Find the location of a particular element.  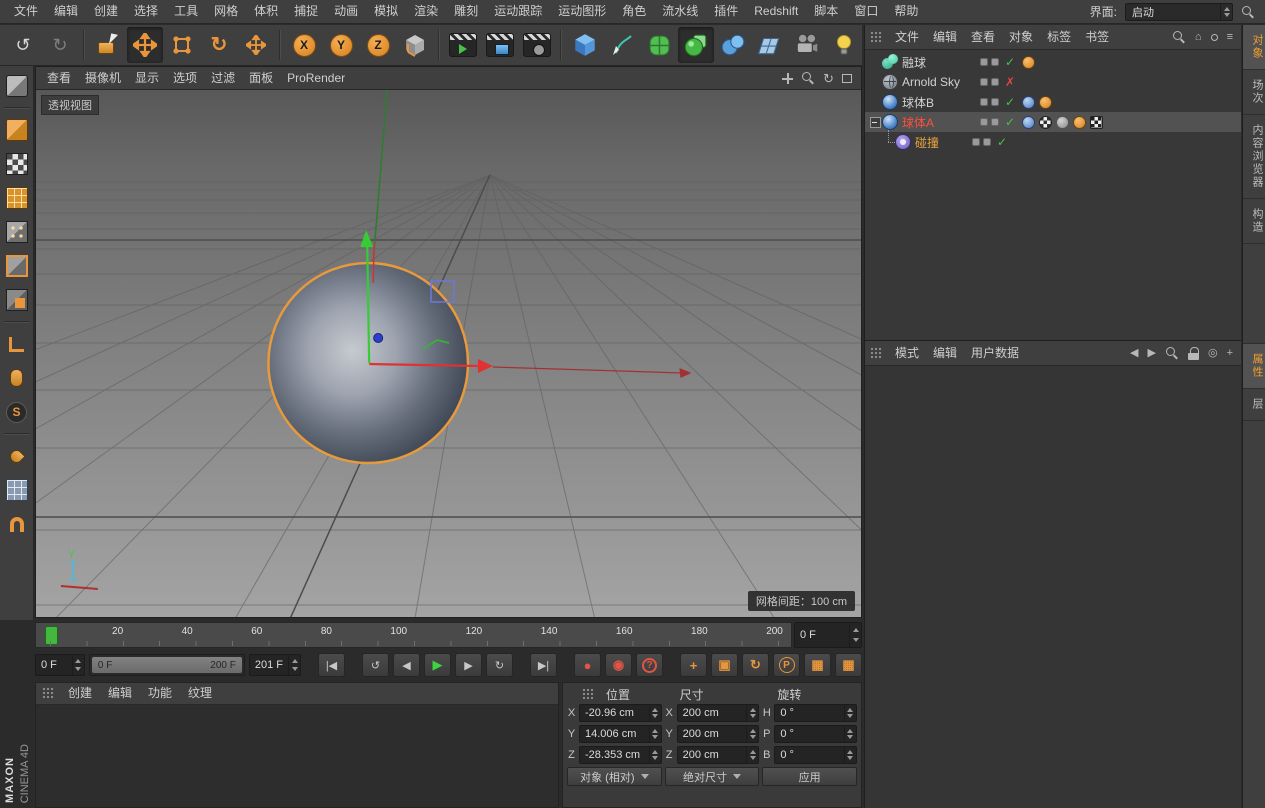

object-name: 球体A is located at coordinates (941, 122).